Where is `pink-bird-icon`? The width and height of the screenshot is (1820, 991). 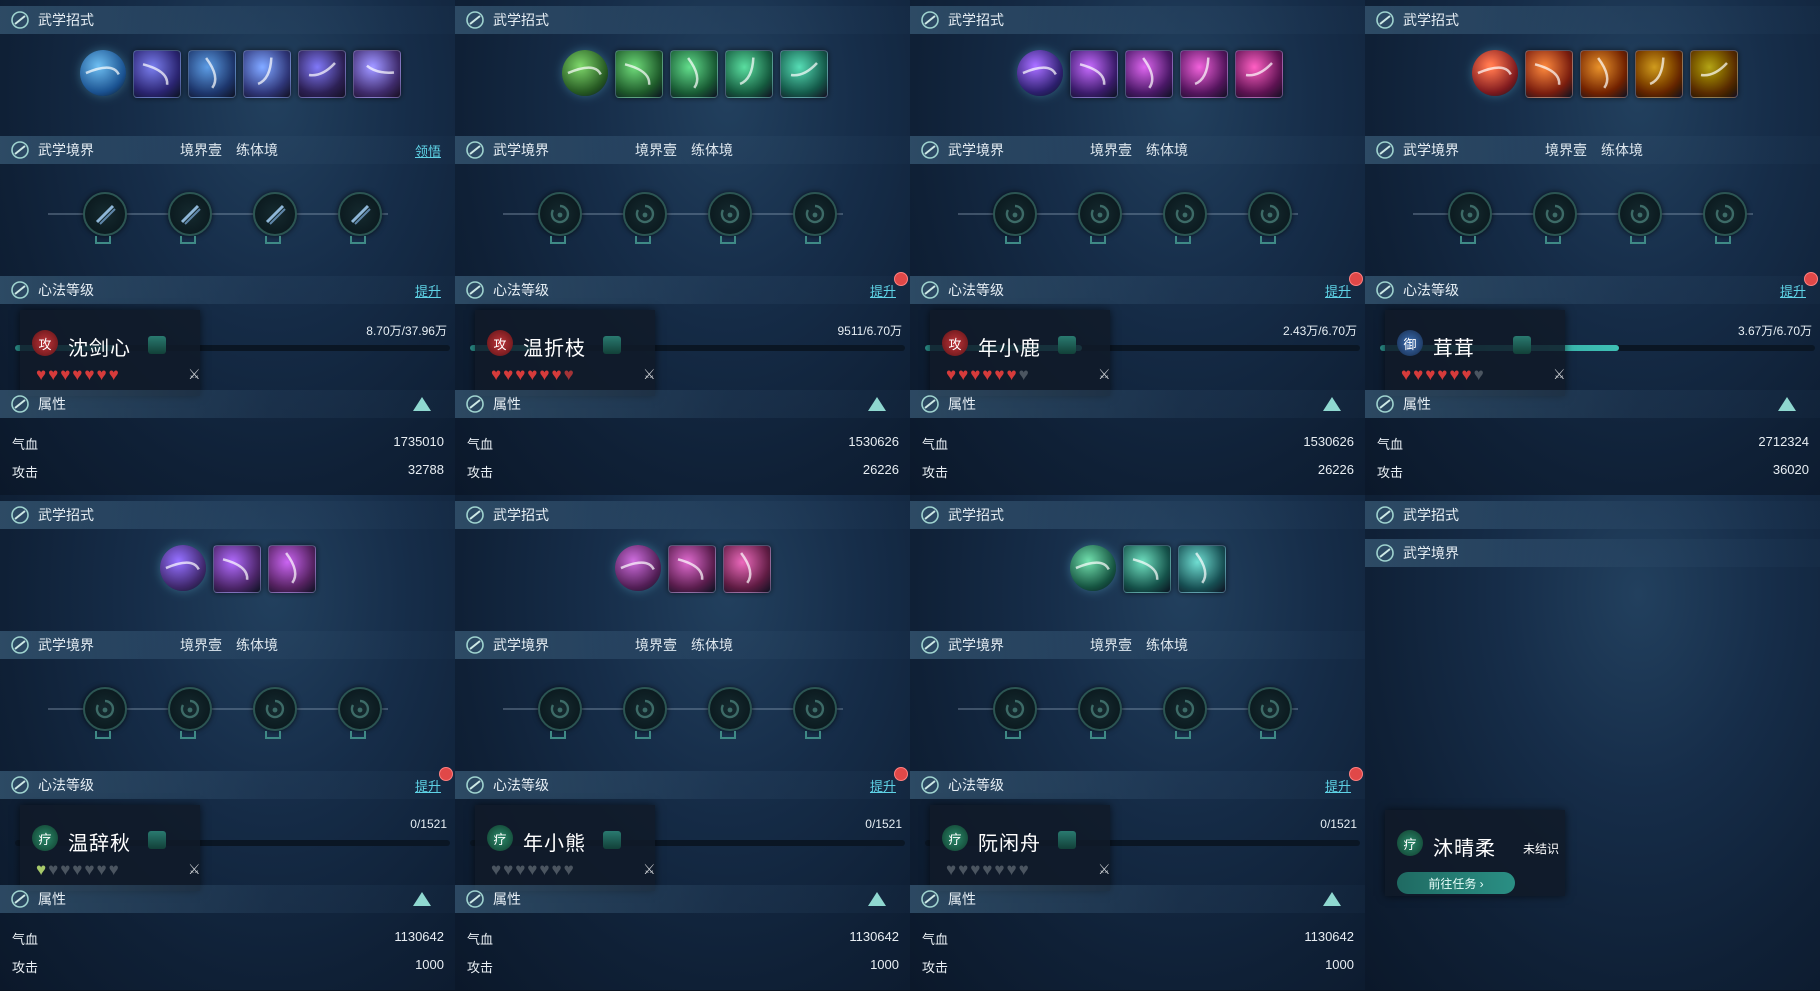 pink-bird-icon is located at coordinates (692, 569).